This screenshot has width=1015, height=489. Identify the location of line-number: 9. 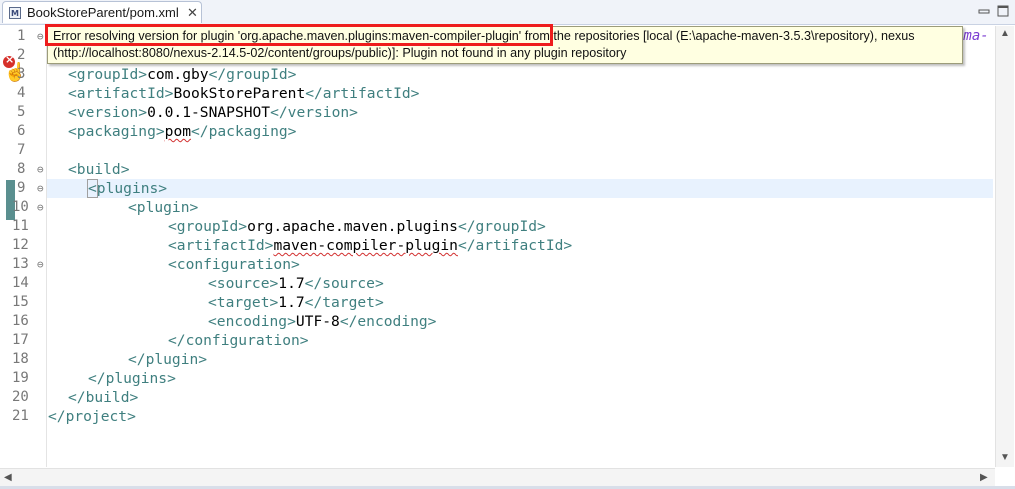
(21, 188).